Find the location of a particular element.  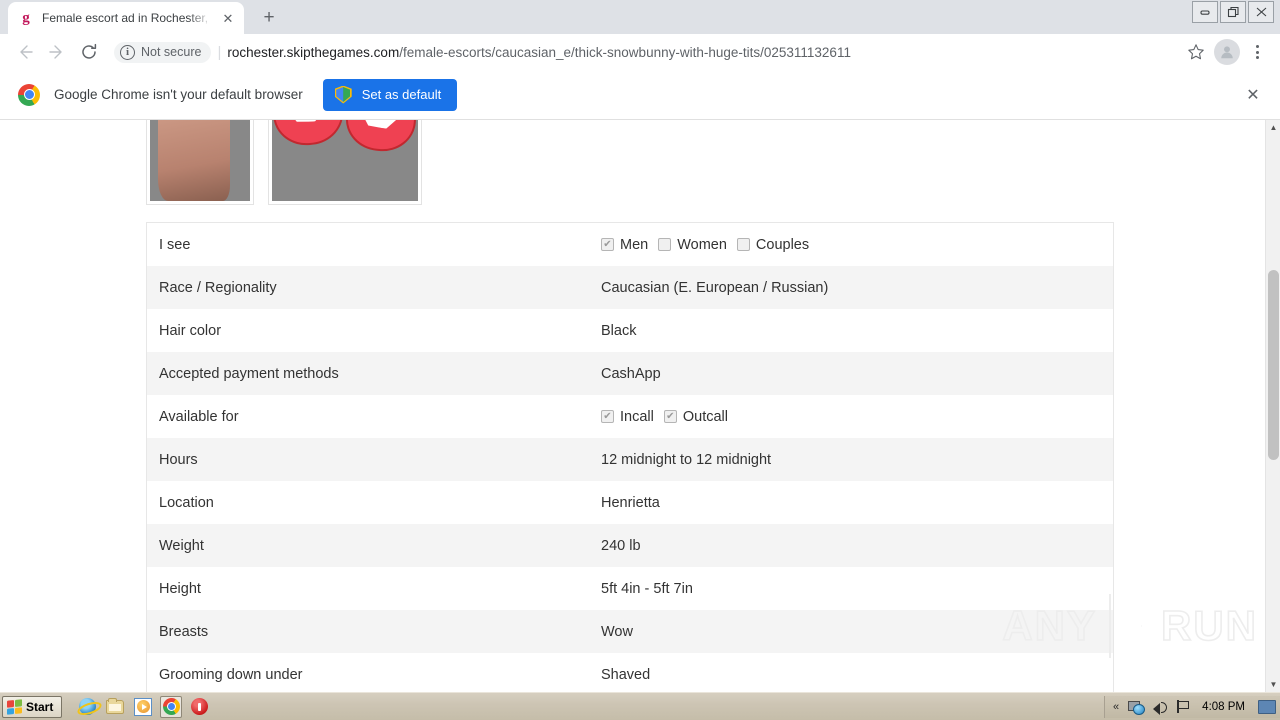

folder-icon is located at coordinates (115, 705).